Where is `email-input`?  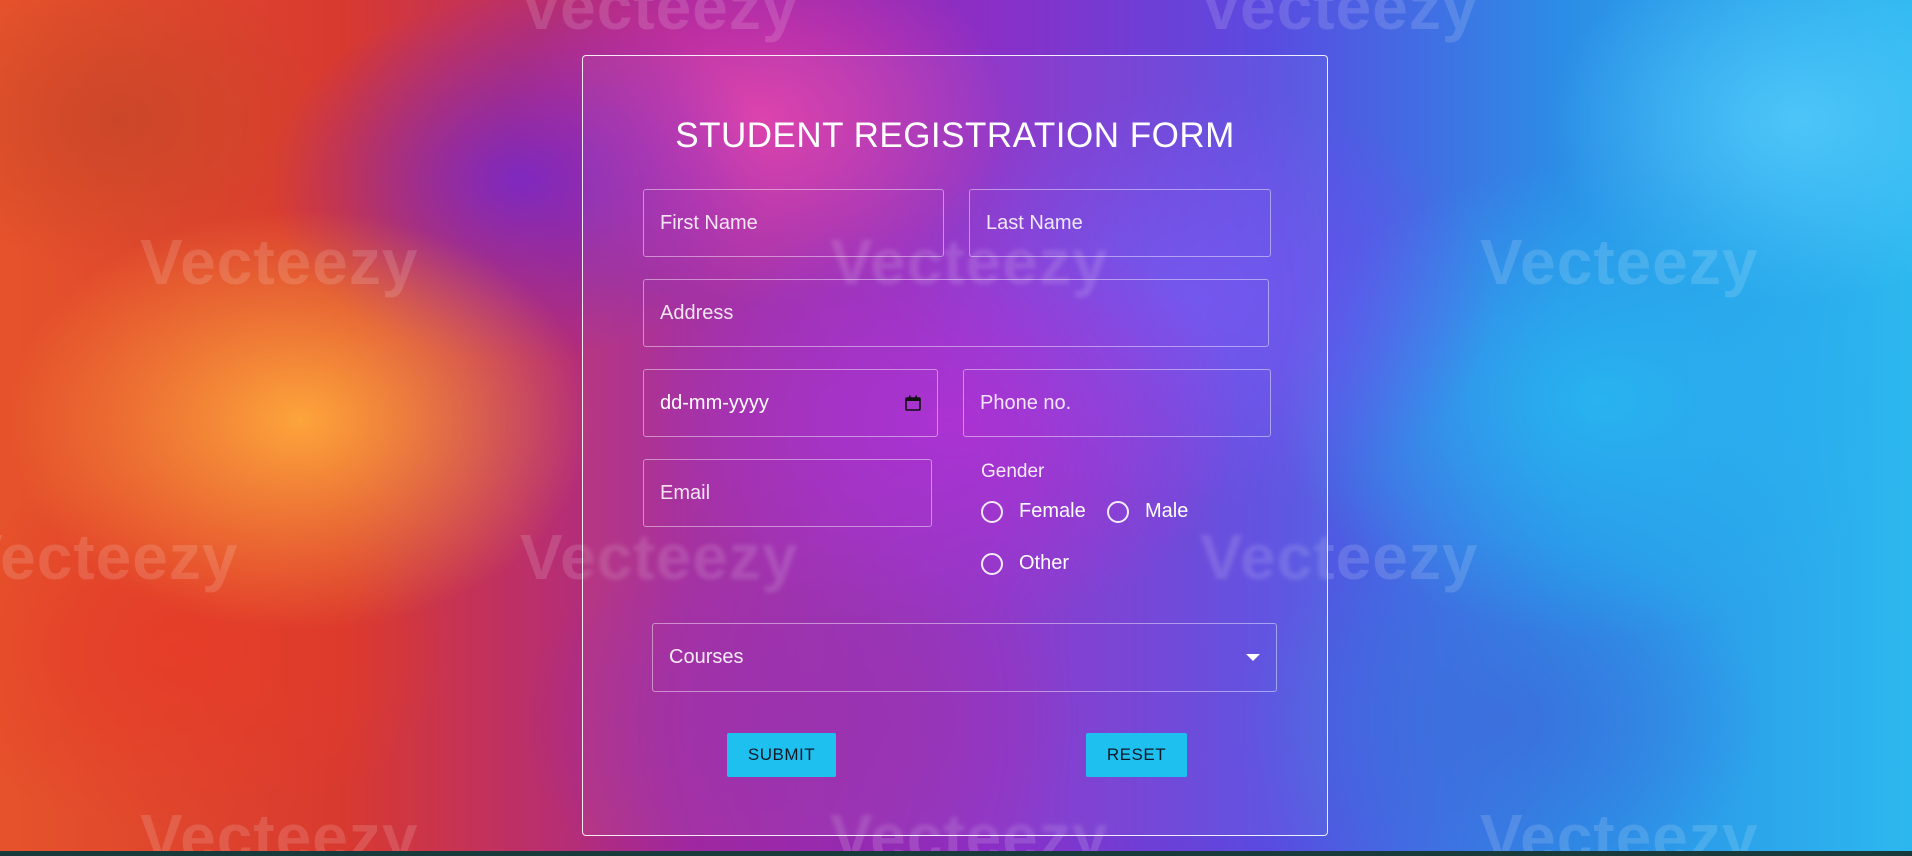
email-input is located at coordinates (787, 493).